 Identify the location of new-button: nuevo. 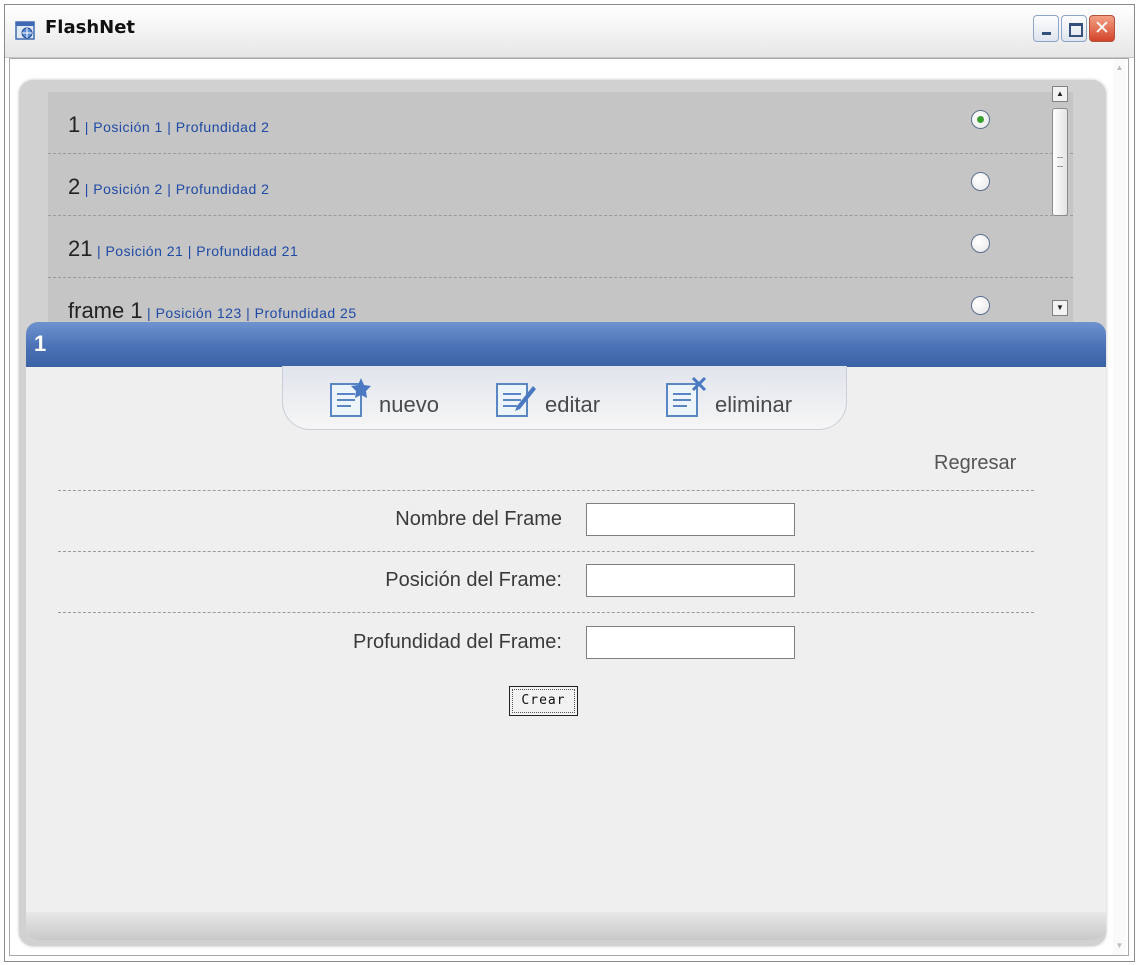
(384, 395).